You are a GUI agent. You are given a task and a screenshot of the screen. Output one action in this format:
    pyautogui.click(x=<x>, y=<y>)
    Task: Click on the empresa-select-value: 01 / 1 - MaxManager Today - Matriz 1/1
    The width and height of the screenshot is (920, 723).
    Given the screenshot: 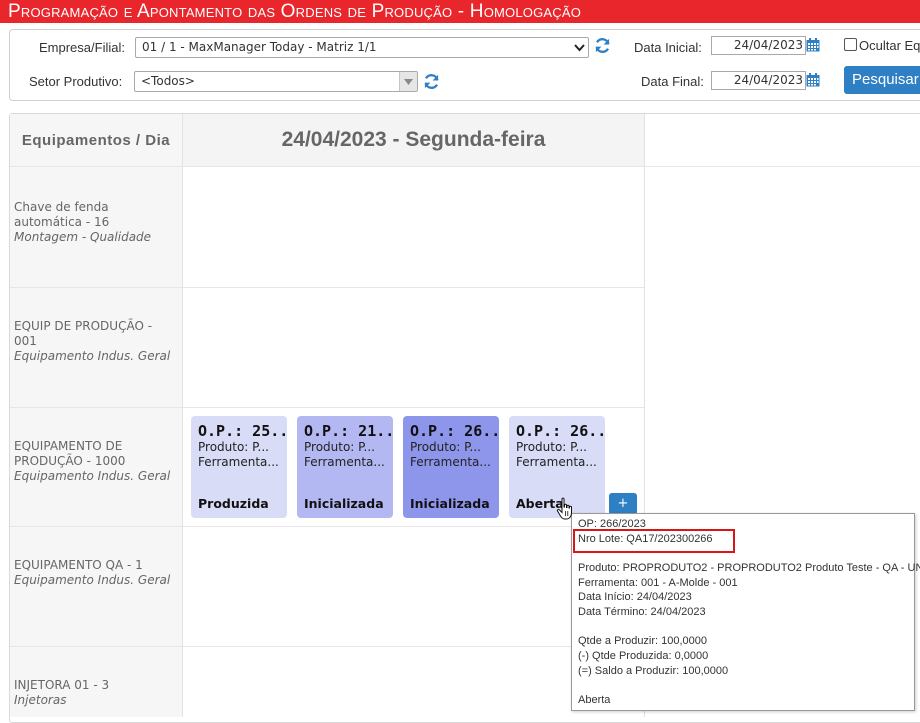 What is the action you would take?
    pyautogui.click(x=259, y=47)
    